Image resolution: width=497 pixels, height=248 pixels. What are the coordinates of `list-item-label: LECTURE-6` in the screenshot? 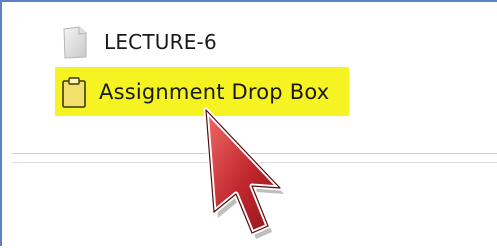 It's located at (160, 42).